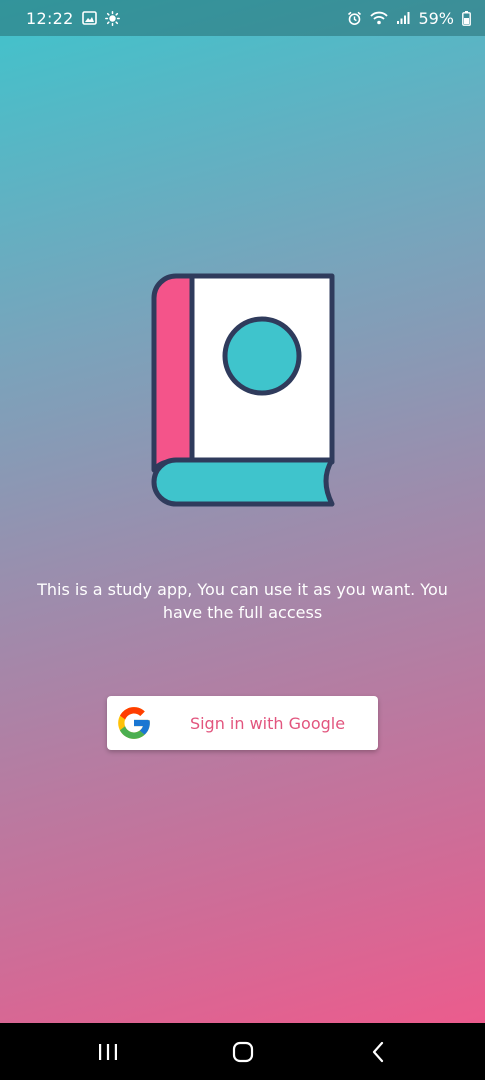  I want to click on status-bar: 12:22 59%, so click(242, 18).